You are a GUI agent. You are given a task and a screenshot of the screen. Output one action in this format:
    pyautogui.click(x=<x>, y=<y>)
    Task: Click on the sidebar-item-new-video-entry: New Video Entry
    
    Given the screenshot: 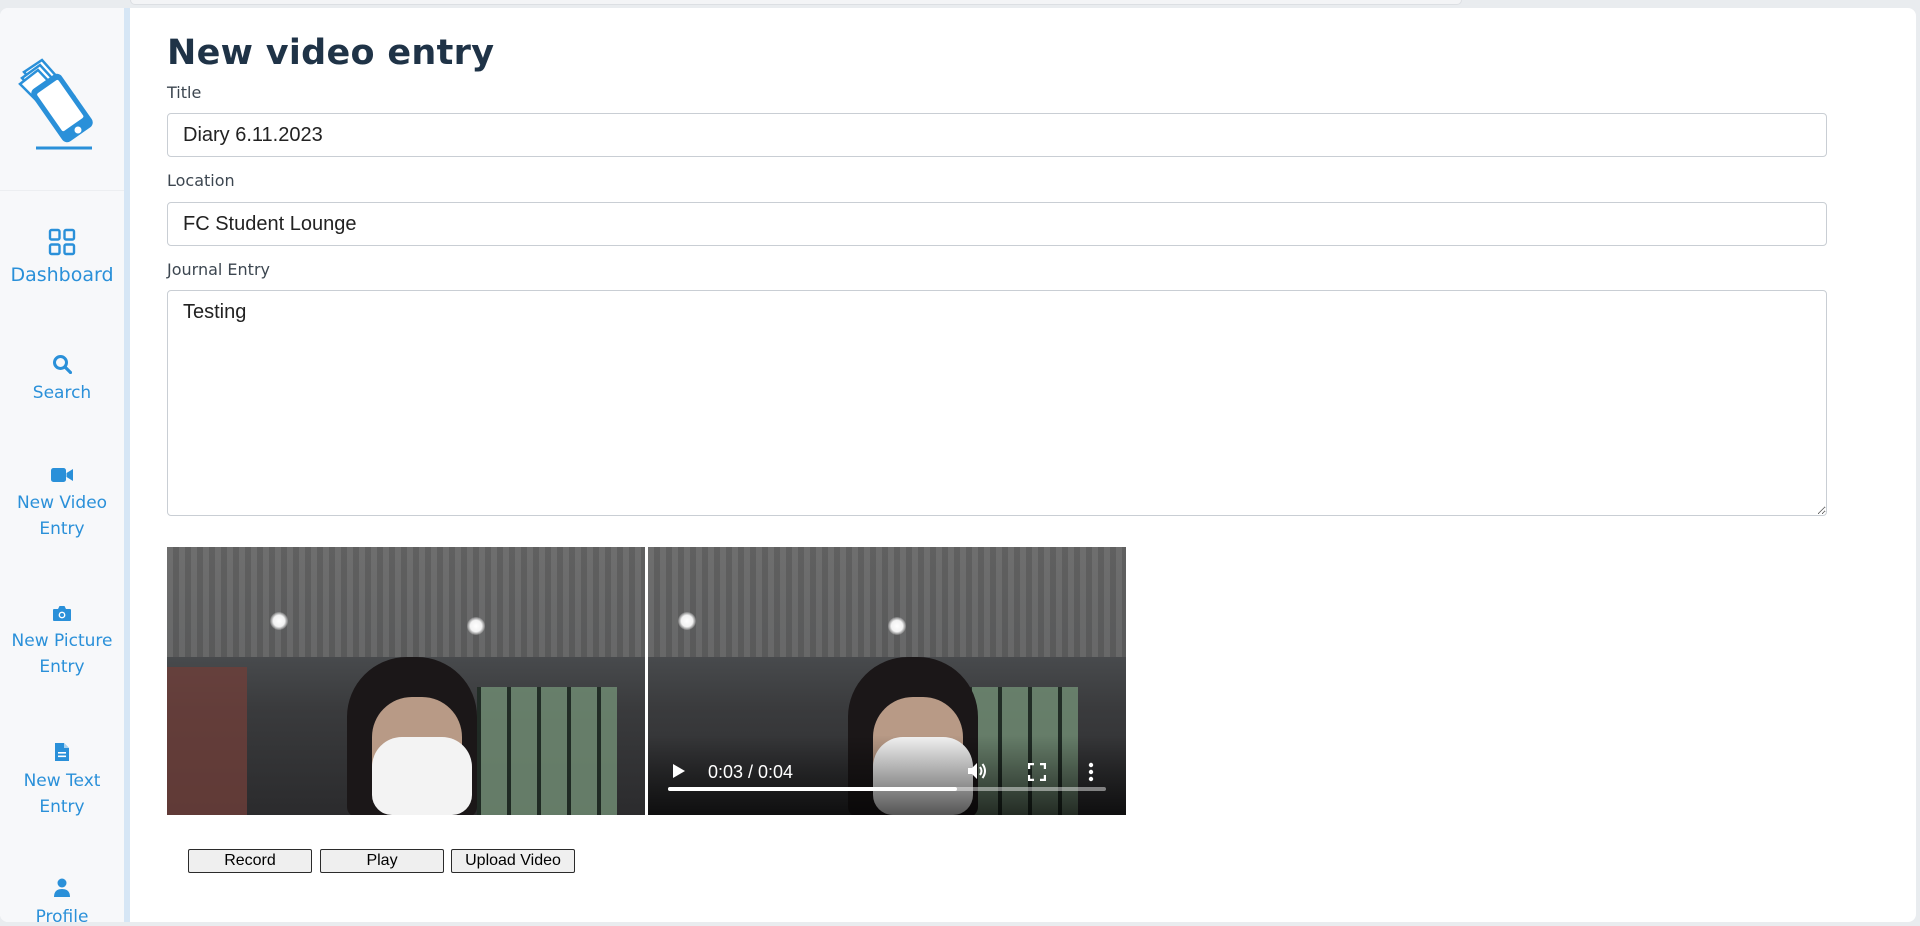 What is the action you would take?
    pyautogui.click(x=62, y=504)
    